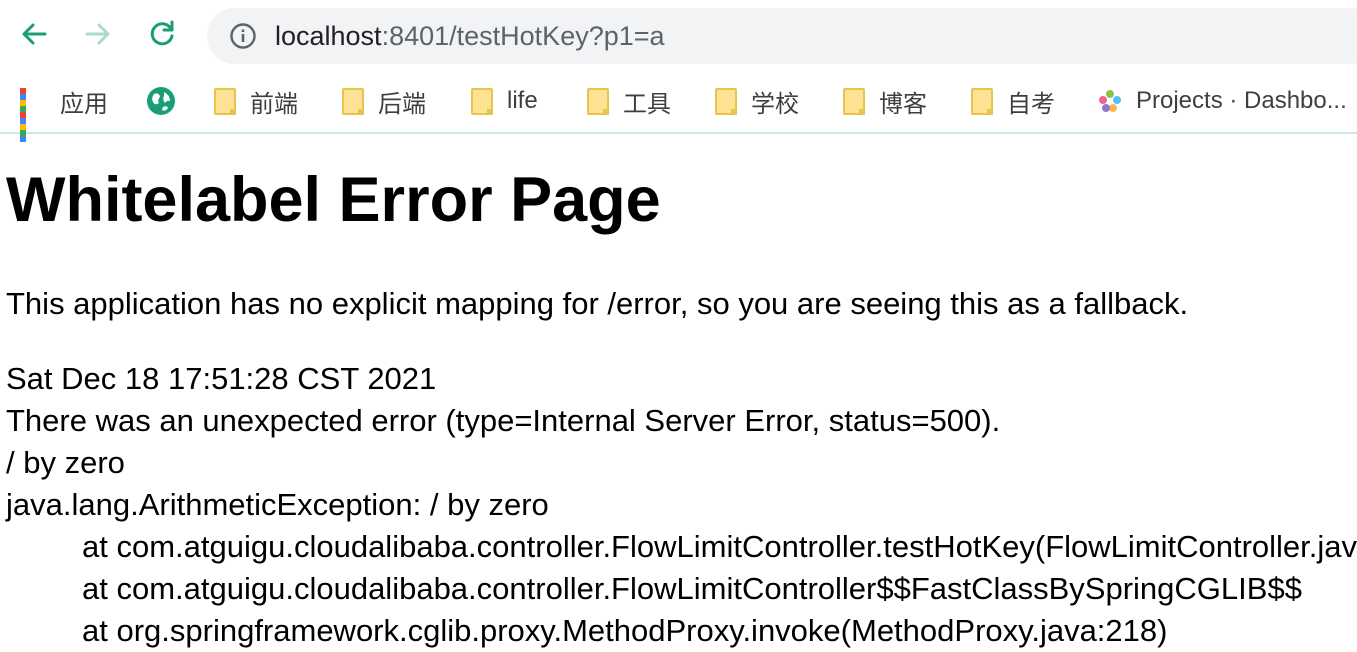 This screenshot has width=1357, height=652. I want to click on bookmark-folder-blog: 博客, so click(885, 101).